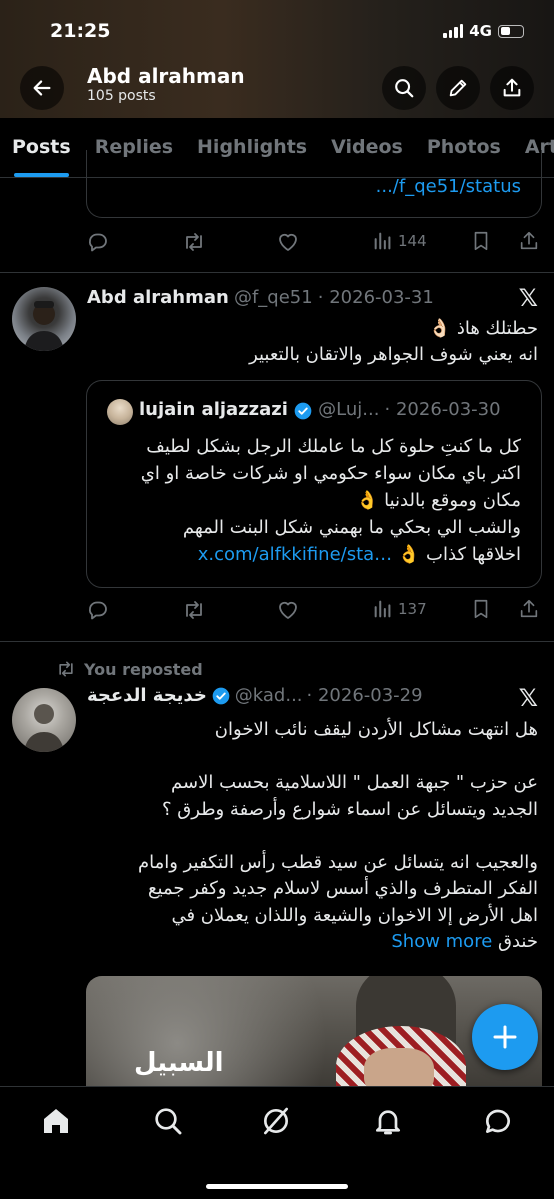  I want to click on quote-line: مكان وموقع بالدنيا 👌, so click(438, 500).